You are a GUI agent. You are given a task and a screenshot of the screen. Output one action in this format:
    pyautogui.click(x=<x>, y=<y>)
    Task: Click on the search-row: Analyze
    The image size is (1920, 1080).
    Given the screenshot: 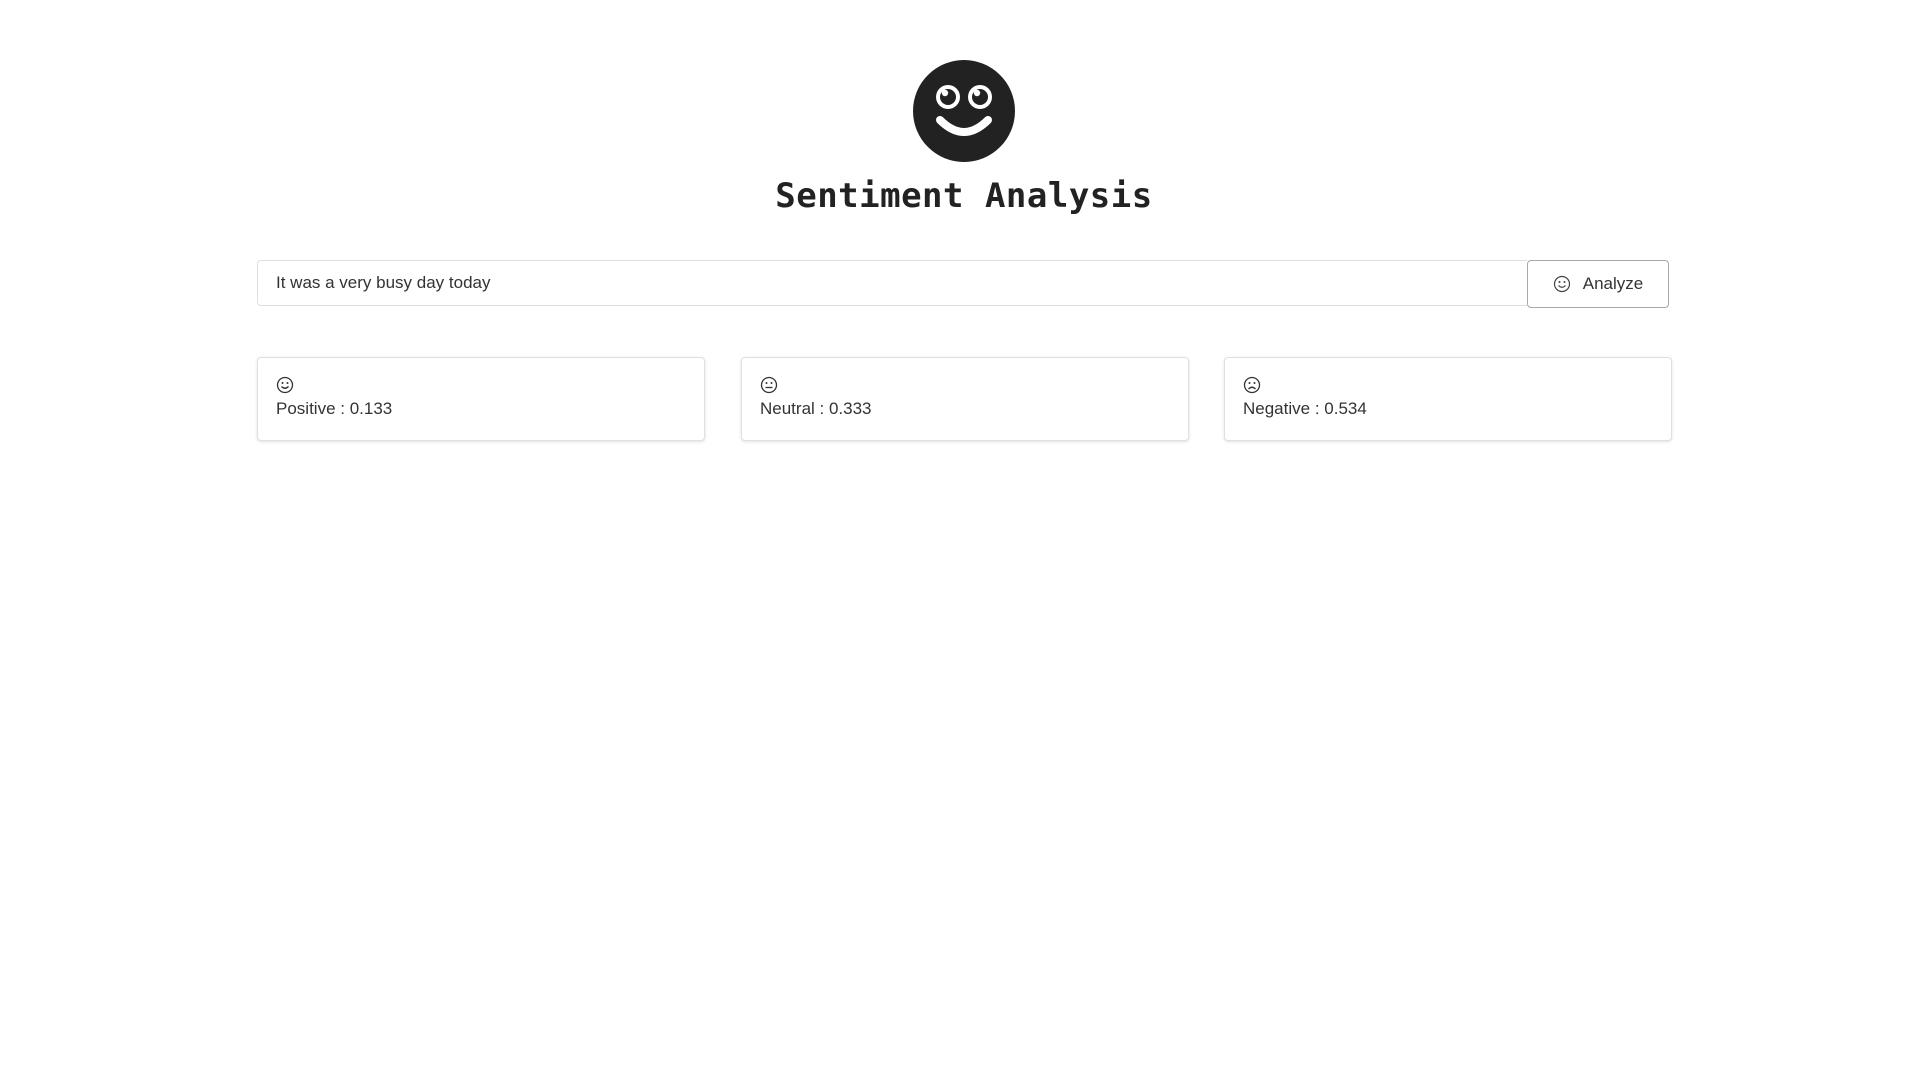 What is the action you would take?
    pyautogui.click(x=963, y=284)
    